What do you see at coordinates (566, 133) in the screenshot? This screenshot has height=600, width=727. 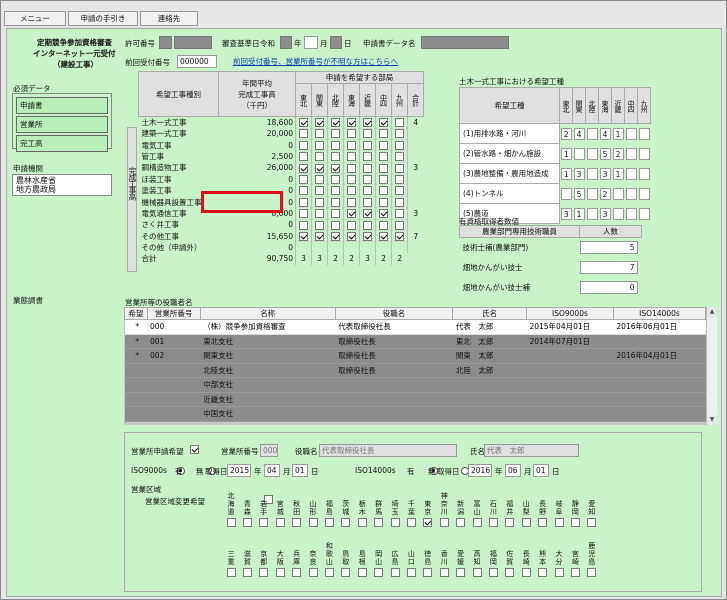 I see `civil-input: 2` at bounding box center [566, 133].